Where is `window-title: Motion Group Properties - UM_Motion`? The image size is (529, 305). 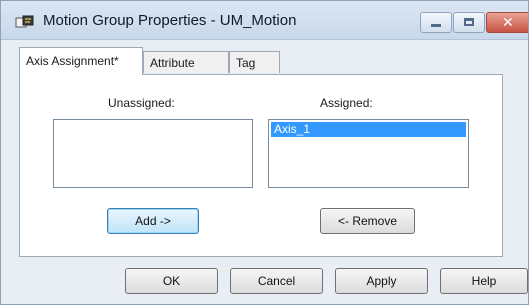
window-title: Motion Group Properties - UM_Motion is located at coordinates (170, 20).